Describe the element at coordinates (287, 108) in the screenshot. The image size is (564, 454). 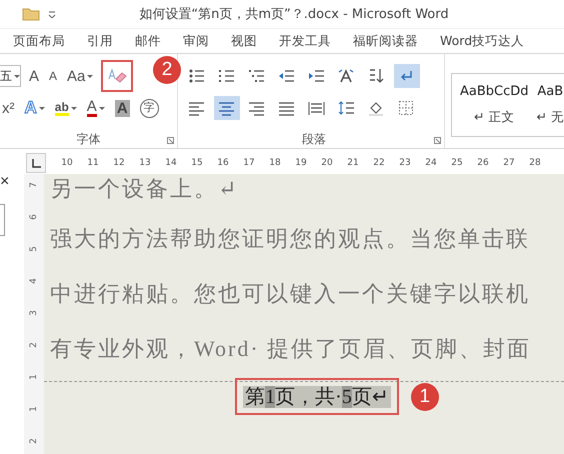
I see `justify-icon` at that location.